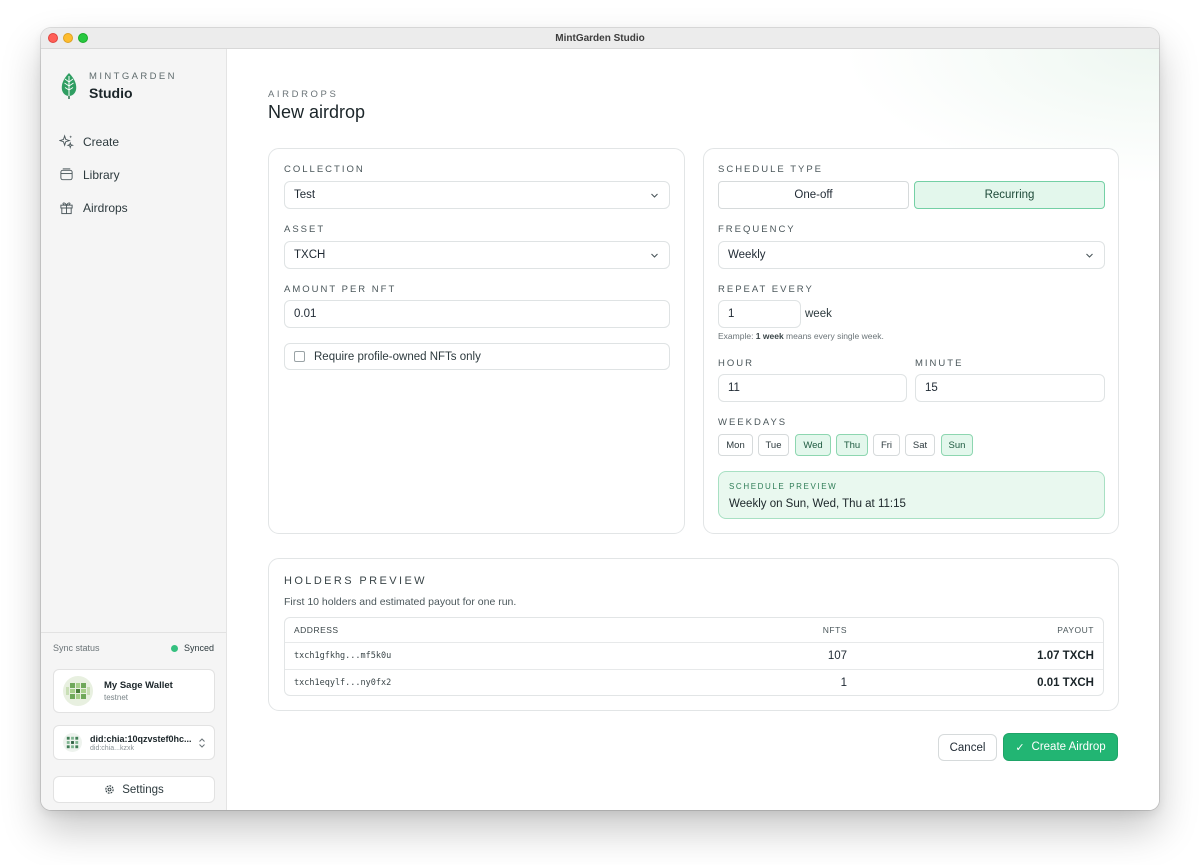  Describe the element at coordinates (68, 38) in the screenshot. I see `minimize-window-button` at that location.